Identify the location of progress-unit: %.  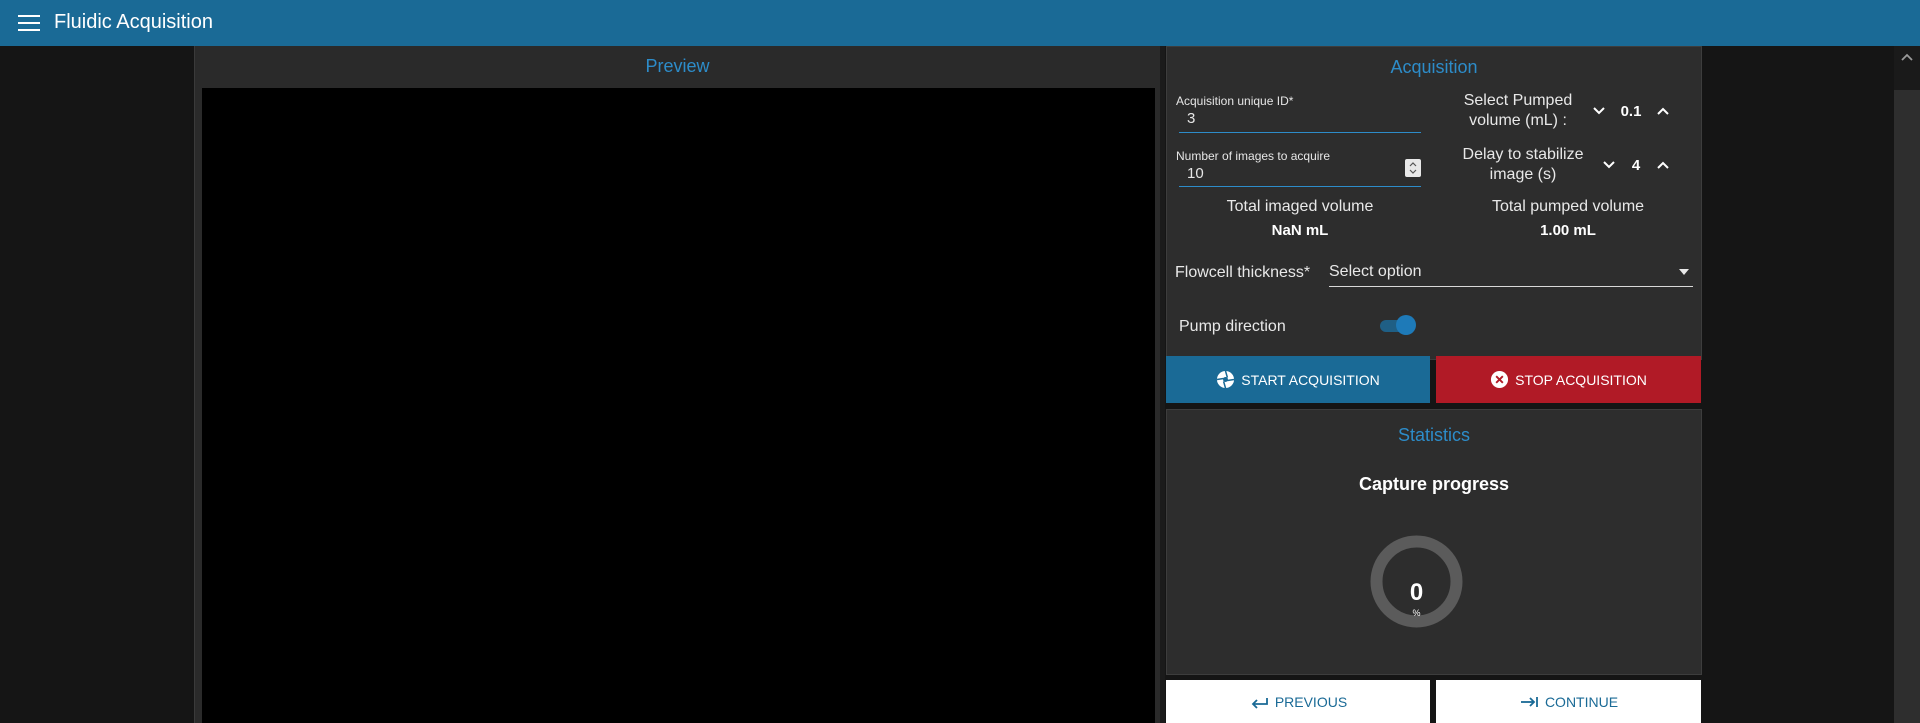
(1416, 613).